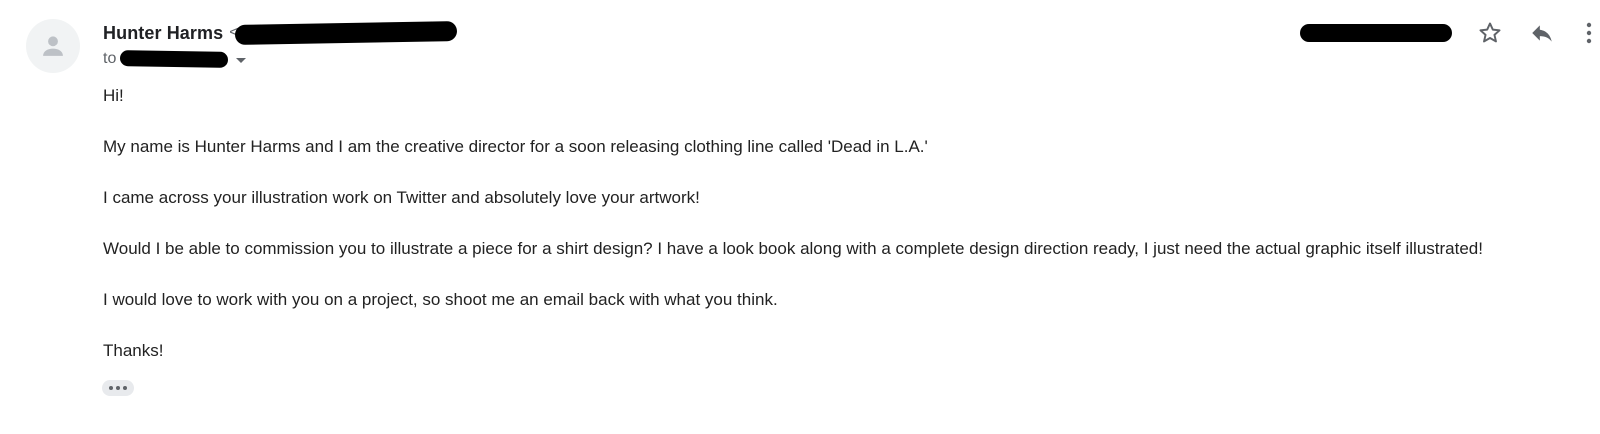  Describe the element at coordinates (133, 350) in the screenshot. I see `message-paragraph-signoff: Thanks!` at that location.